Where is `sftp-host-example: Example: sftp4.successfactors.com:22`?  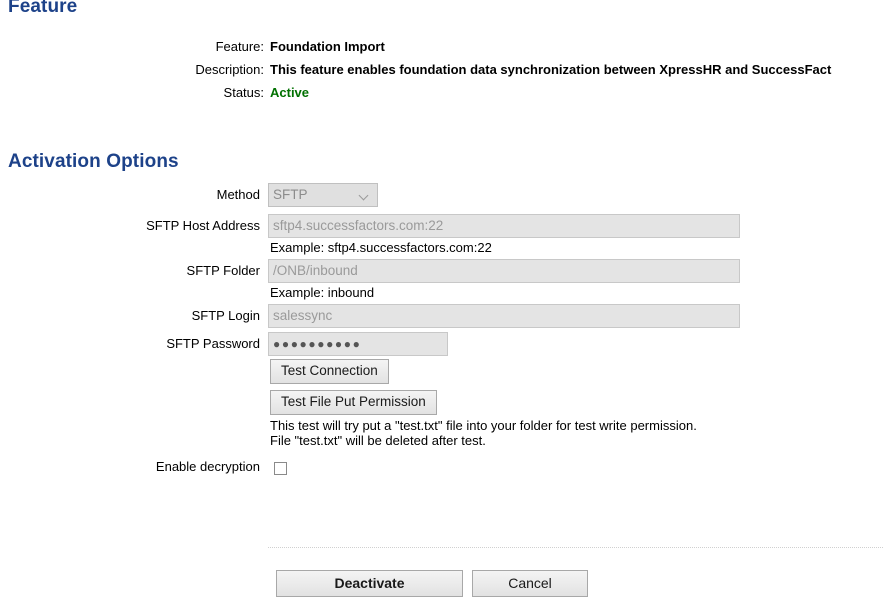
sftp-host-example: Example: sftp4.successfactors.com:22 is located at coordinates (381, 247).